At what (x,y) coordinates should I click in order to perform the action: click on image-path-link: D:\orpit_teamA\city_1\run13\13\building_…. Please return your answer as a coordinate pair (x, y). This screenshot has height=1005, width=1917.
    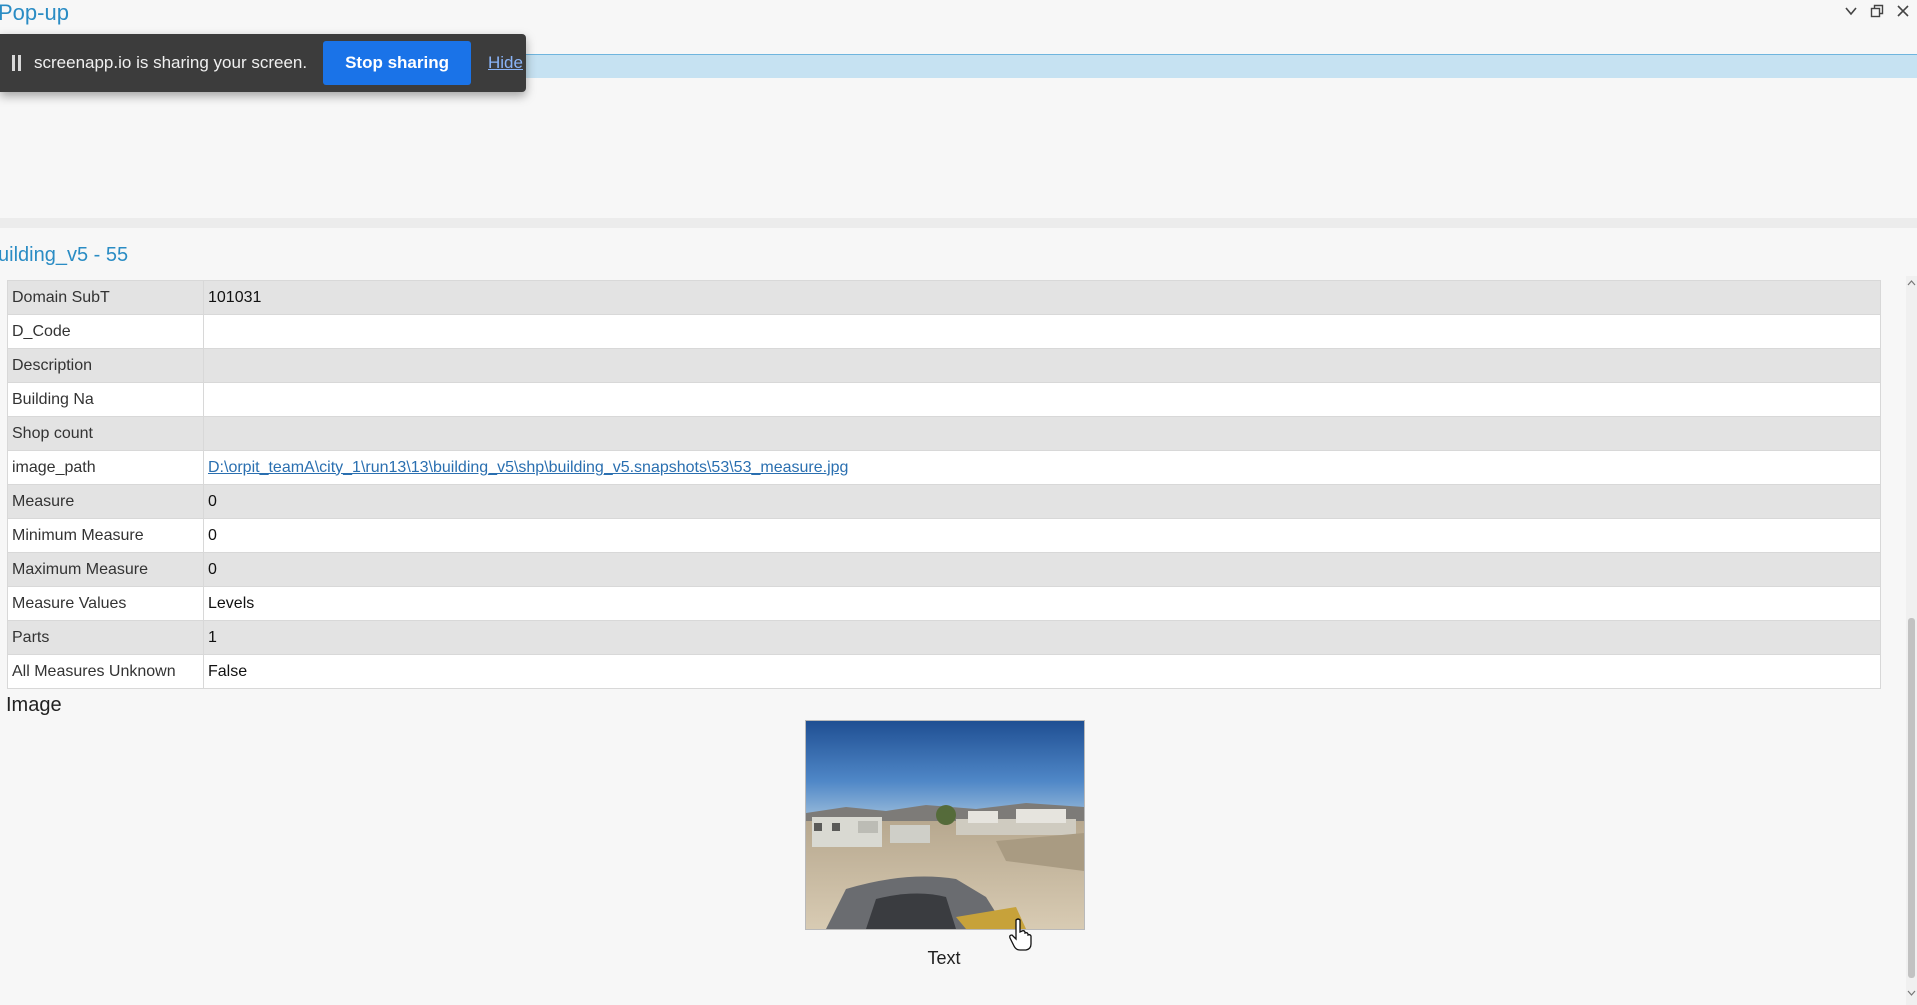
    Looking at the image, I should click on (528, 467).